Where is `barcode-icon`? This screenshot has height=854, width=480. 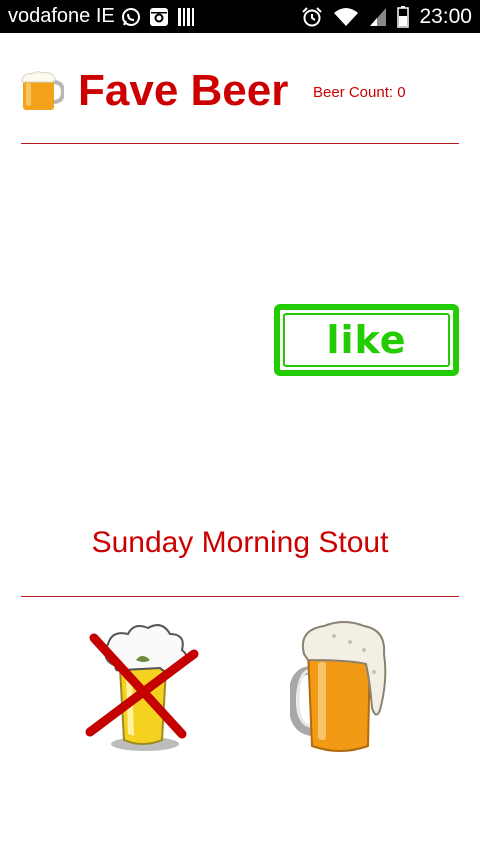 barcode-icon is located at coordinates (186, 17).